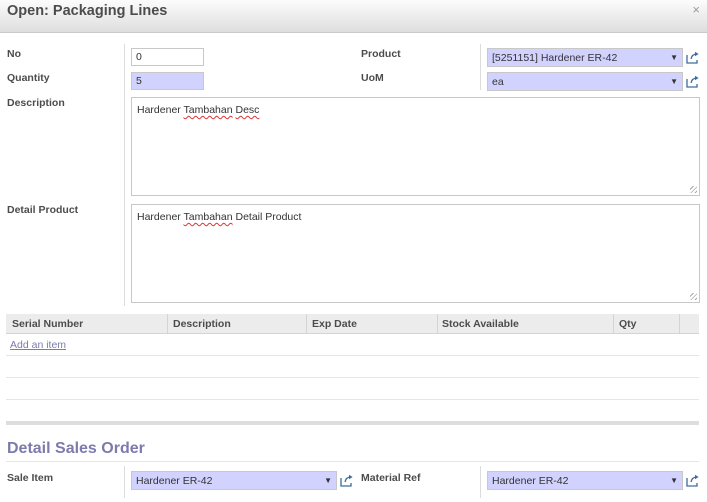 This screenshot has width=707, height=502. I want to click on sale-item-select: Hardener ER-42 ▼, so click(234, 480).